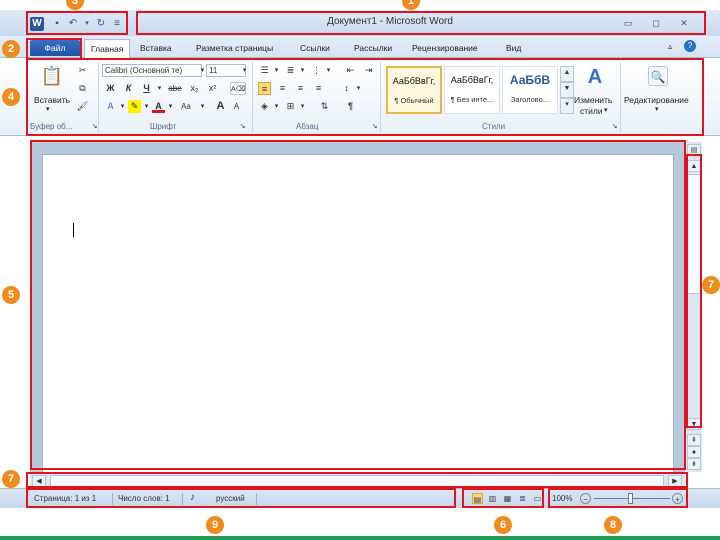 Image resolution: width=720 pixels, height=540 pixels. What do you see at coordinates (445, 48) in the screenshot?
I see `tab-review: Рецензирование` at bounding box center [445, 48].